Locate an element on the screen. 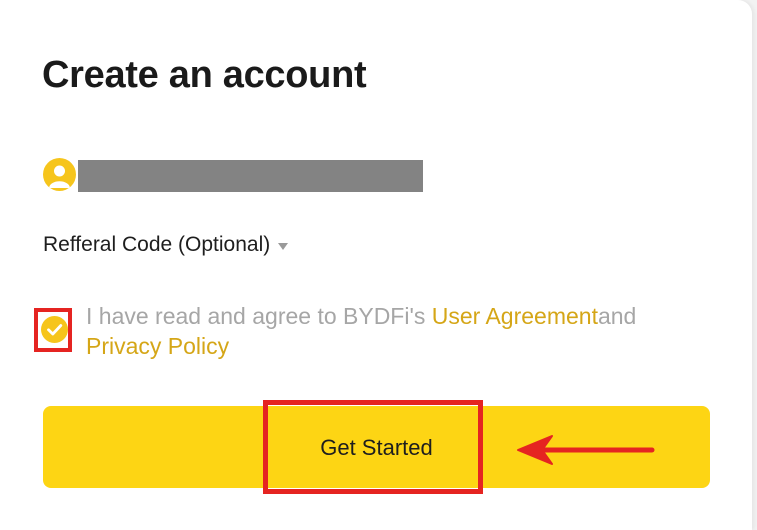 This screenshot has width=757, height=530. get-started-button: Get Started is located at coordinates (376, 447).